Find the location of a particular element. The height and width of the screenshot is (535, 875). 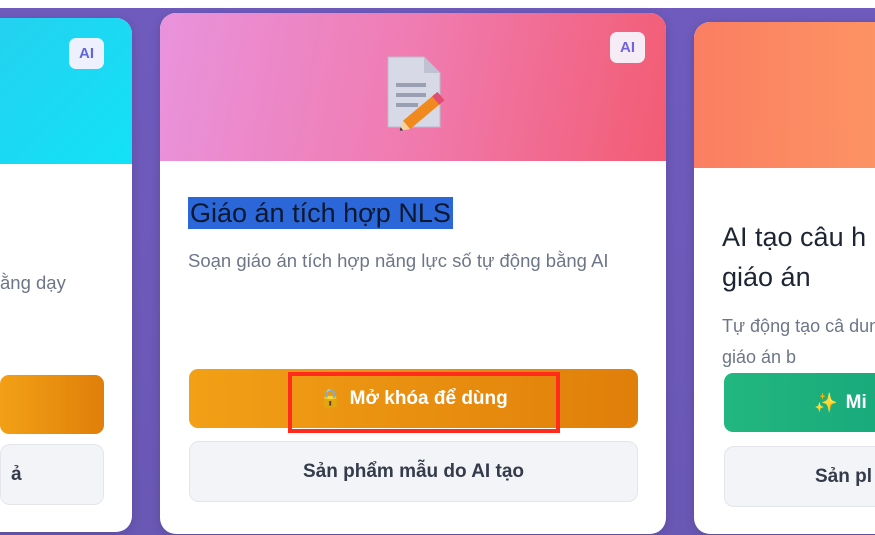

sample-button-label: ả is located at coordinates (16, 474).